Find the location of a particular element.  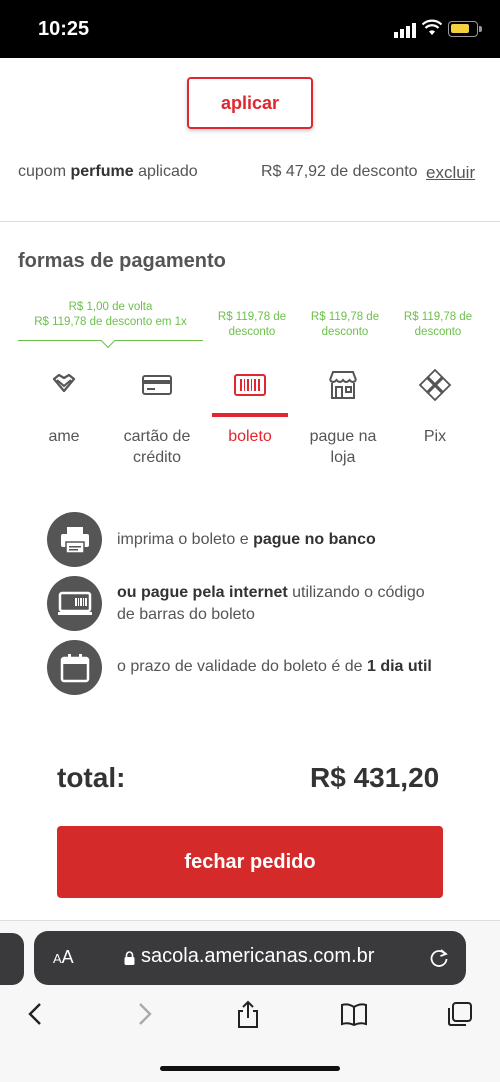

boleto-info-print: imprima o boleto e pague no banco is located at coordinates (246, 539).